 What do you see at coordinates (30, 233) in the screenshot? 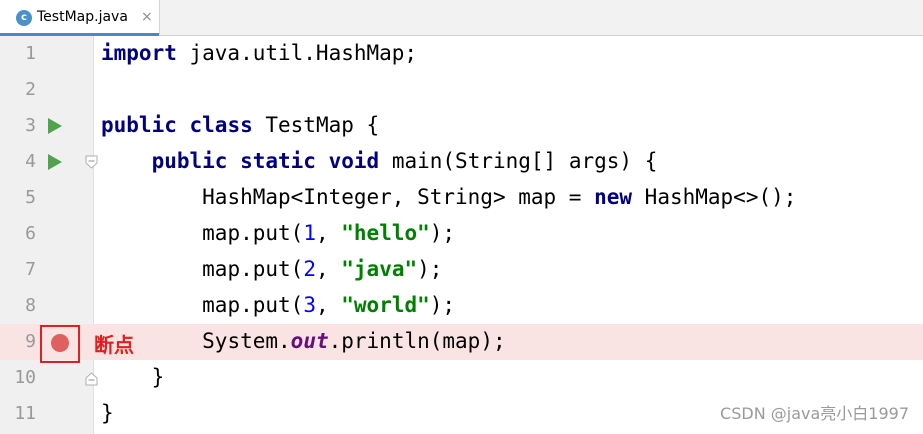
I see `line-number: 6` at bounding box center [30, 233].